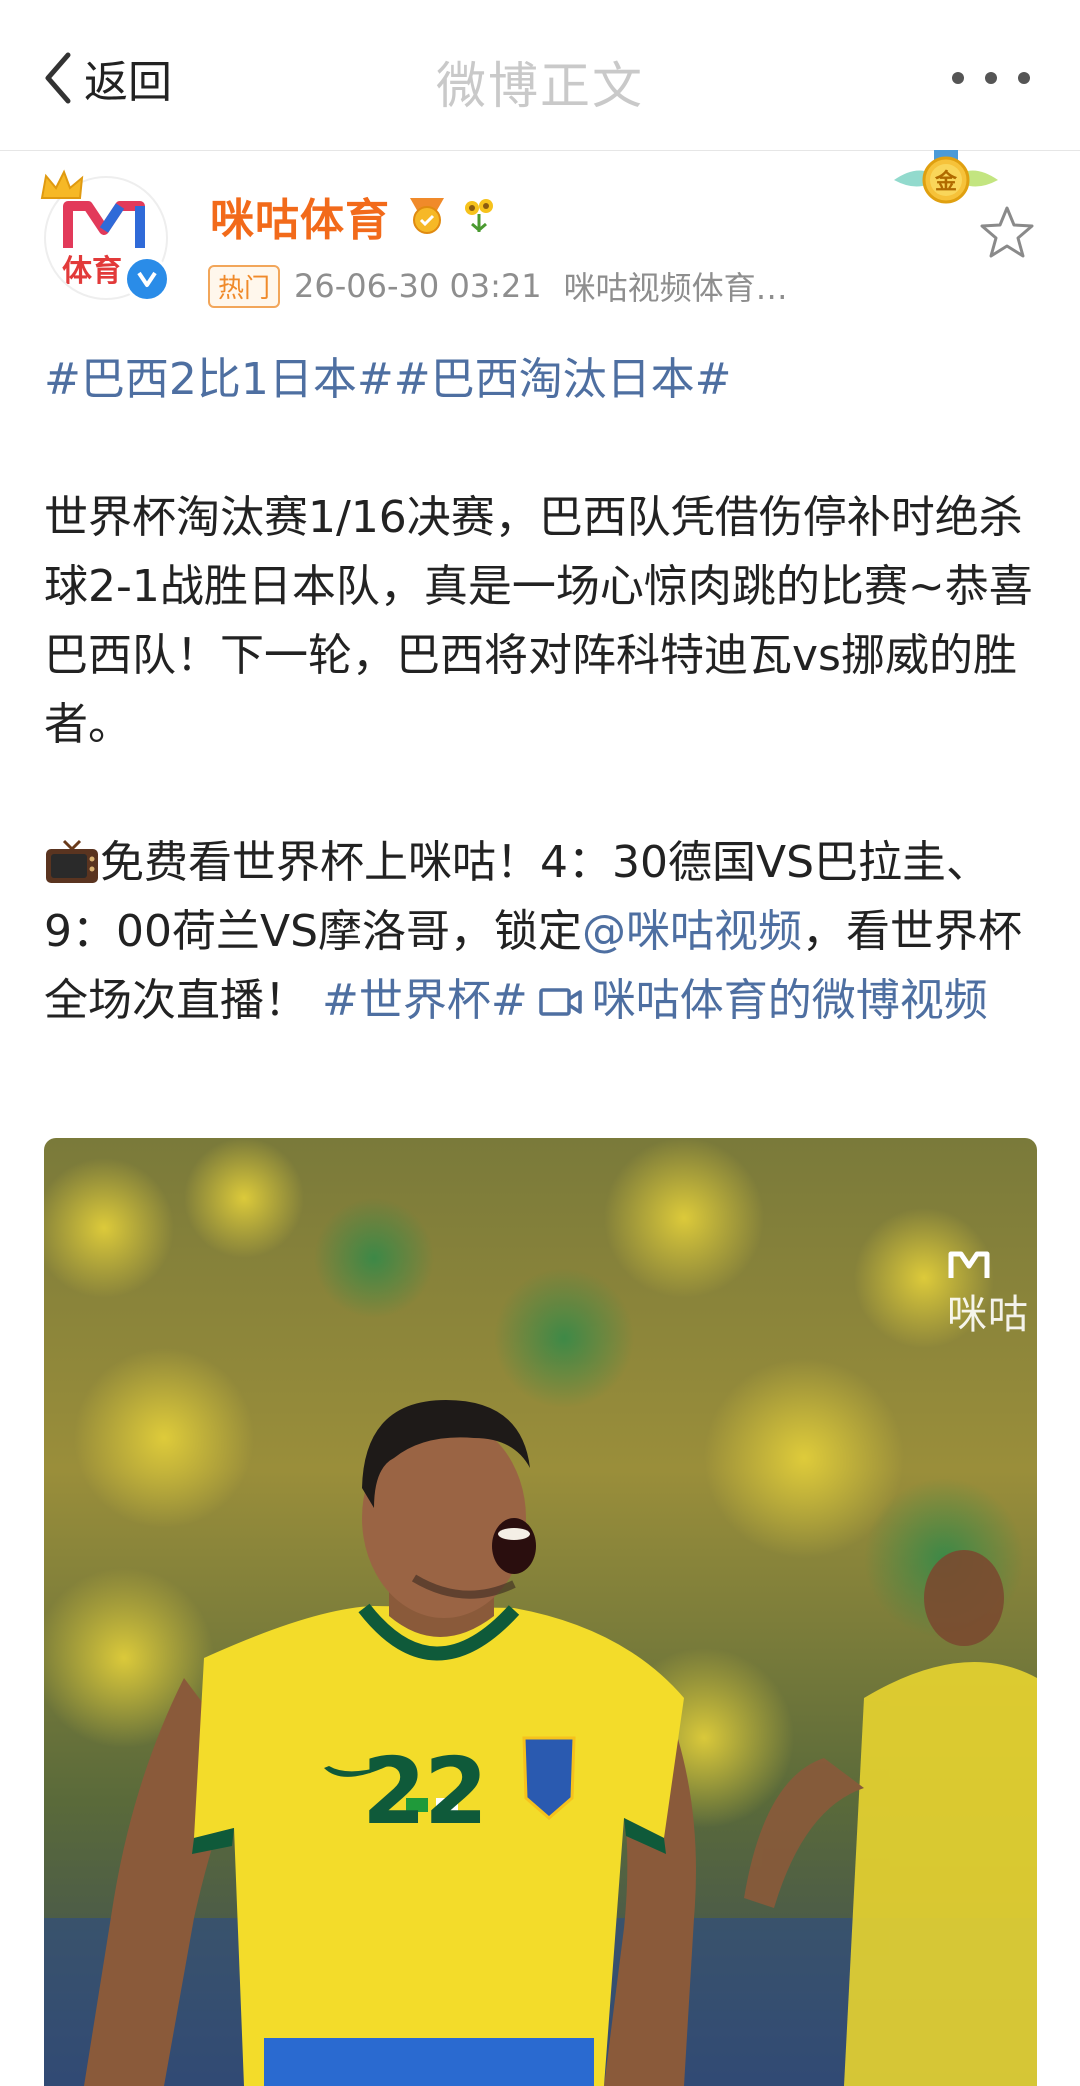 The width and height of the screenshot is (1080, 2086). Describe the element at coordinates (425, 1791) in the screenshot. I see `jersey-number: 22` at that location.